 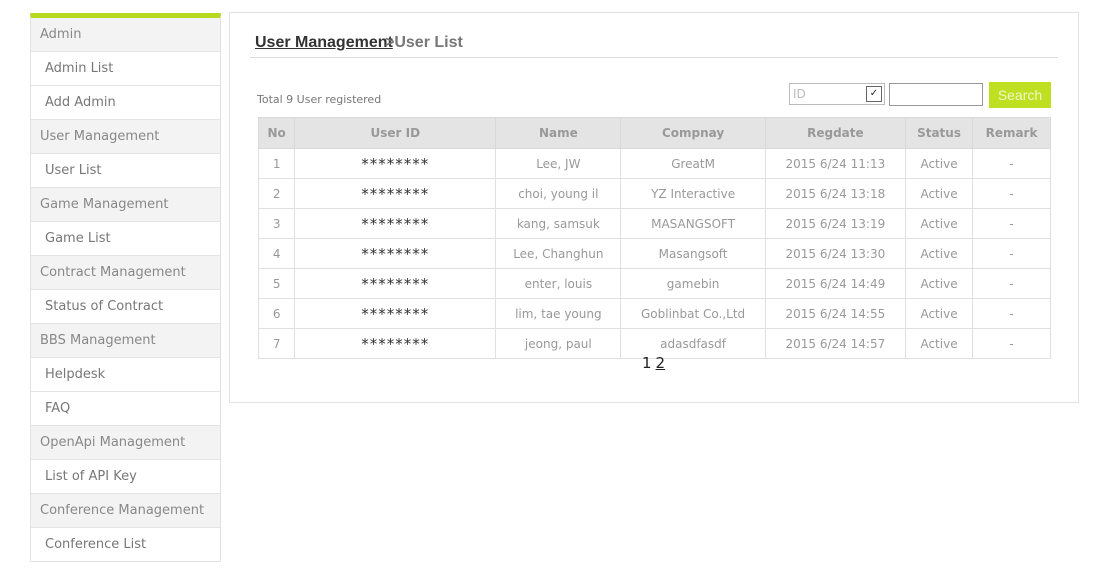 I want to click on column-header: Regdate, so click(x=835, y=133).